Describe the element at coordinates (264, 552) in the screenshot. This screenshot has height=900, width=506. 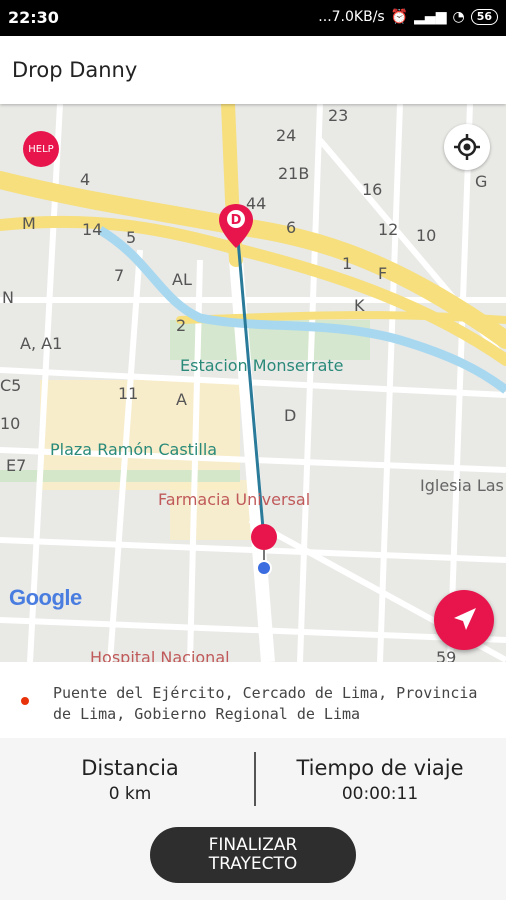
I see `current-location-pin-icon` at that location.